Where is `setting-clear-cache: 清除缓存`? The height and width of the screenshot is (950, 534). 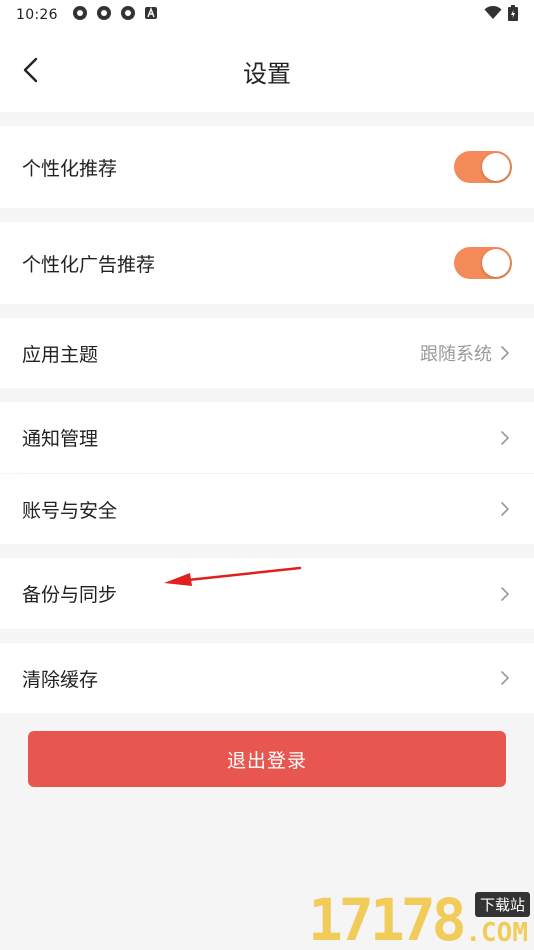 setting-clear-cache: 清除缓存 is located at coordinates (267, 678).